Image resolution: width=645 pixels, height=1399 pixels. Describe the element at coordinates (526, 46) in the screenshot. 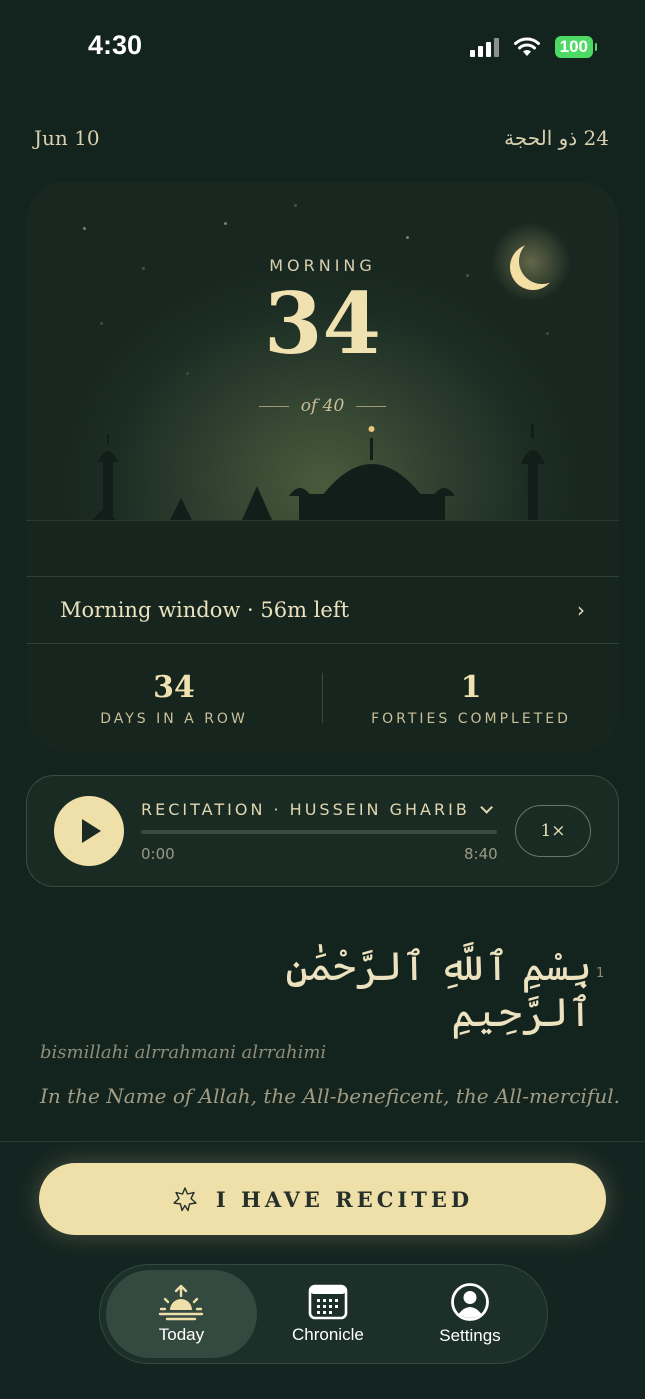

I see `wifi-icon` at that location.